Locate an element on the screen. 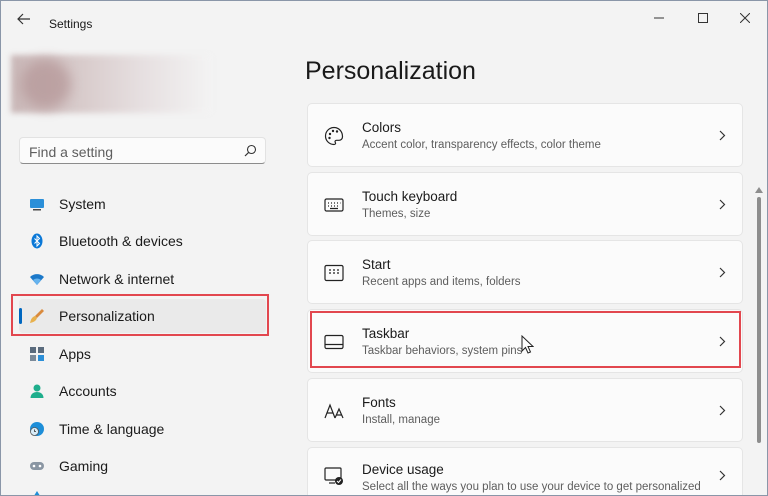 The height and width of the screenshot is (496, 768). sidebar-item-label: Apps is located at coordinates (75, 354).